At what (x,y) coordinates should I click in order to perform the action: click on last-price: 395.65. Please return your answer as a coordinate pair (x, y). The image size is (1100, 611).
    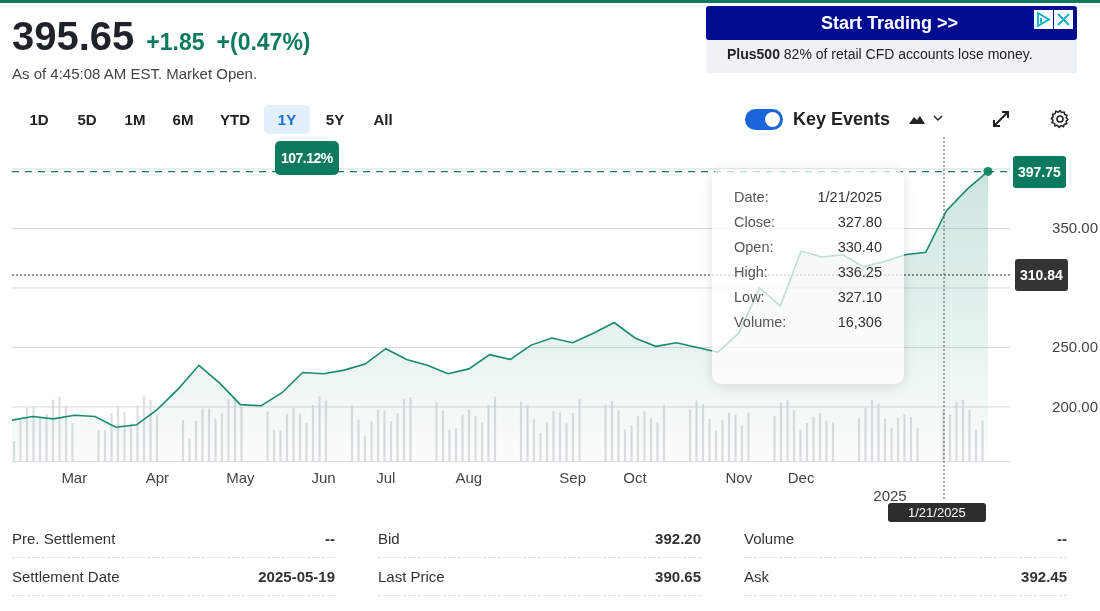
    Looking at the image, I should click on (73, 36).